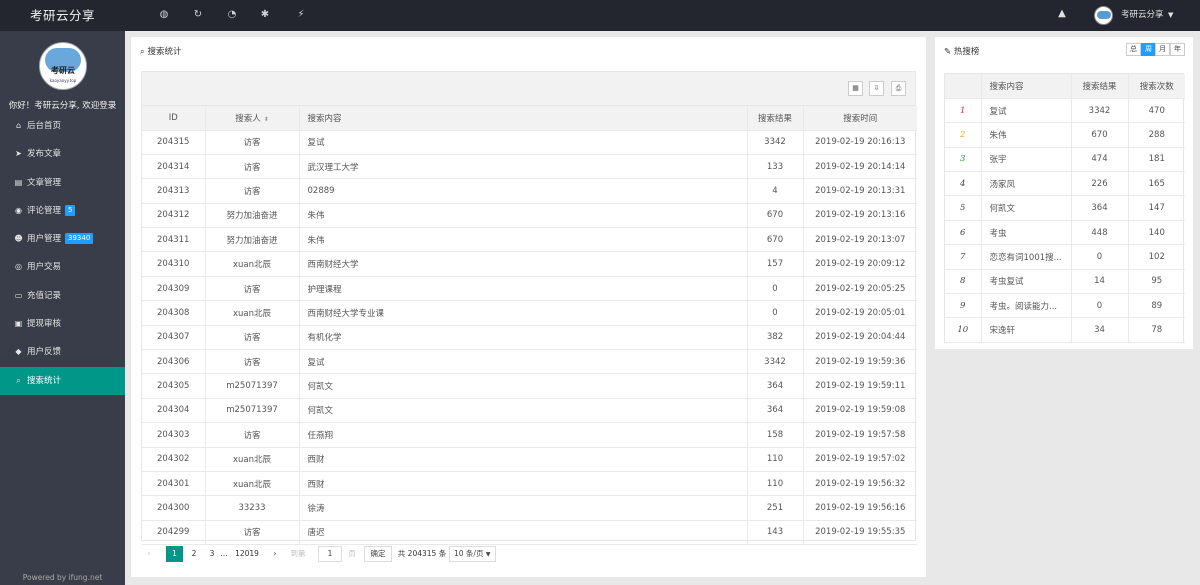 The width and height of the screenshot is (1200, 585). I want to click on warning-icon: ▲, so click(1062, 15).